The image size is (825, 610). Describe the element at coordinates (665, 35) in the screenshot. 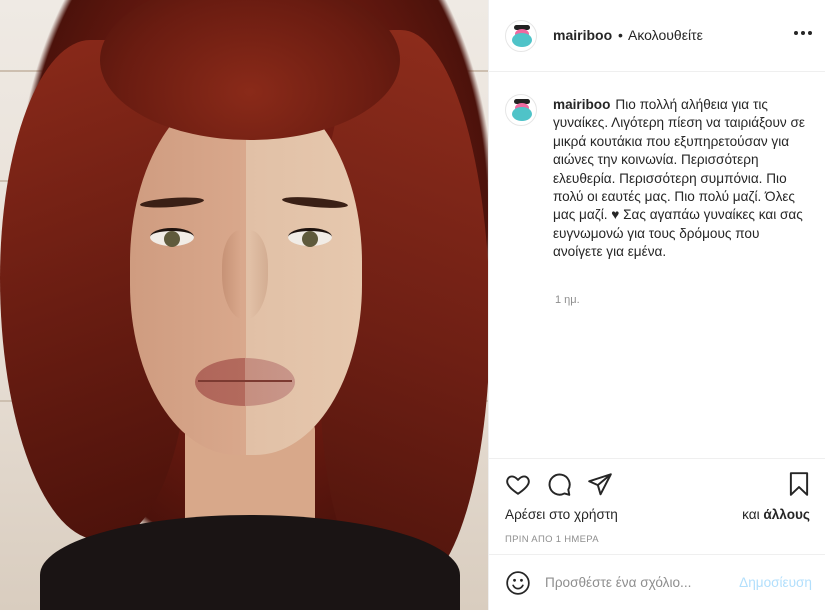

I see `follow-status: Ακολουθείτε` at that location.